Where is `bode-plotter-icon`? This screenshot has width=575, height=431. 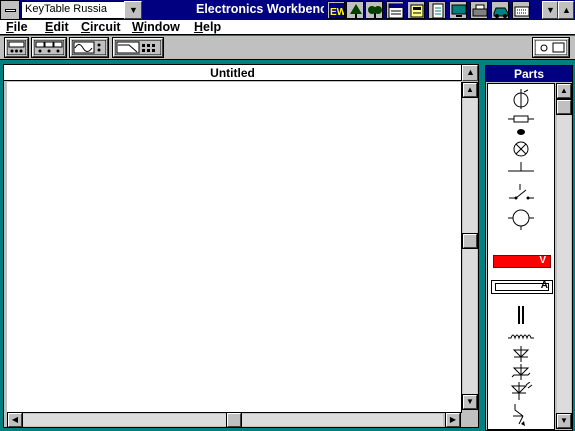
bode-plotter-icon is located at coordinates (138, 47).